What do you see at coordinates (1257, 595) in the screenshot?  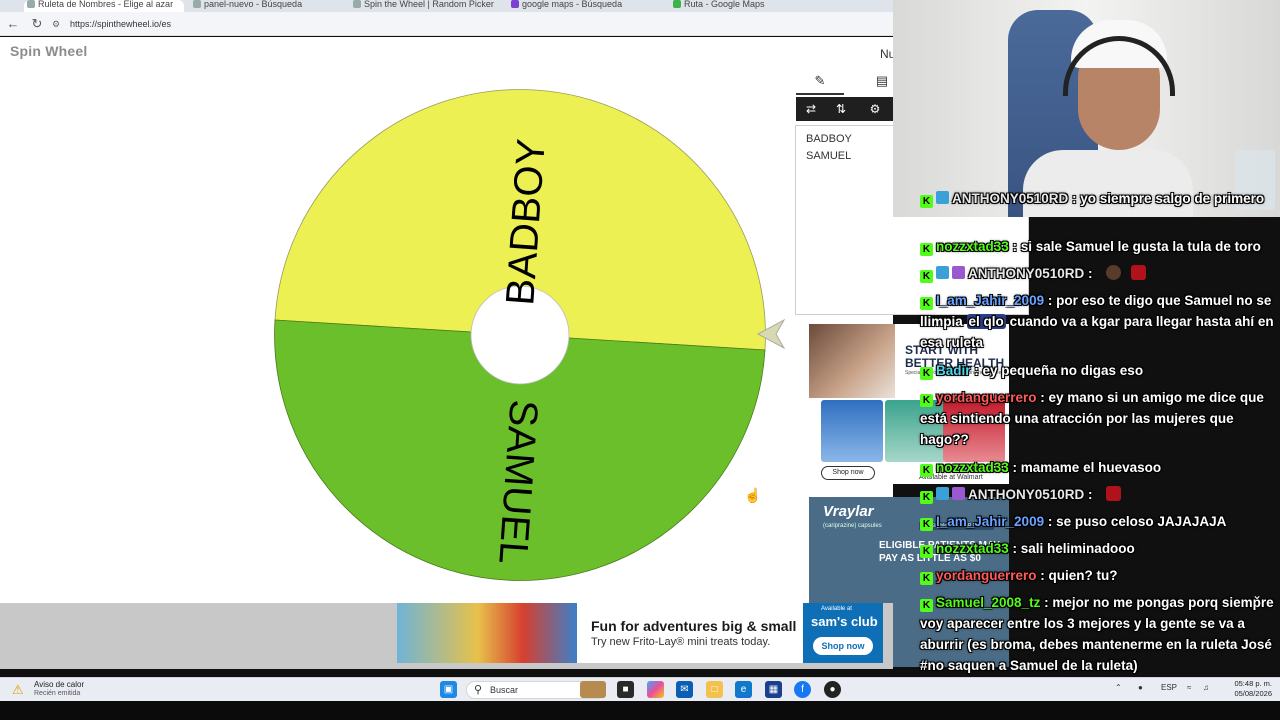 I see `chevron-down-icon: ⌄` at bounding box center [1257, 595].